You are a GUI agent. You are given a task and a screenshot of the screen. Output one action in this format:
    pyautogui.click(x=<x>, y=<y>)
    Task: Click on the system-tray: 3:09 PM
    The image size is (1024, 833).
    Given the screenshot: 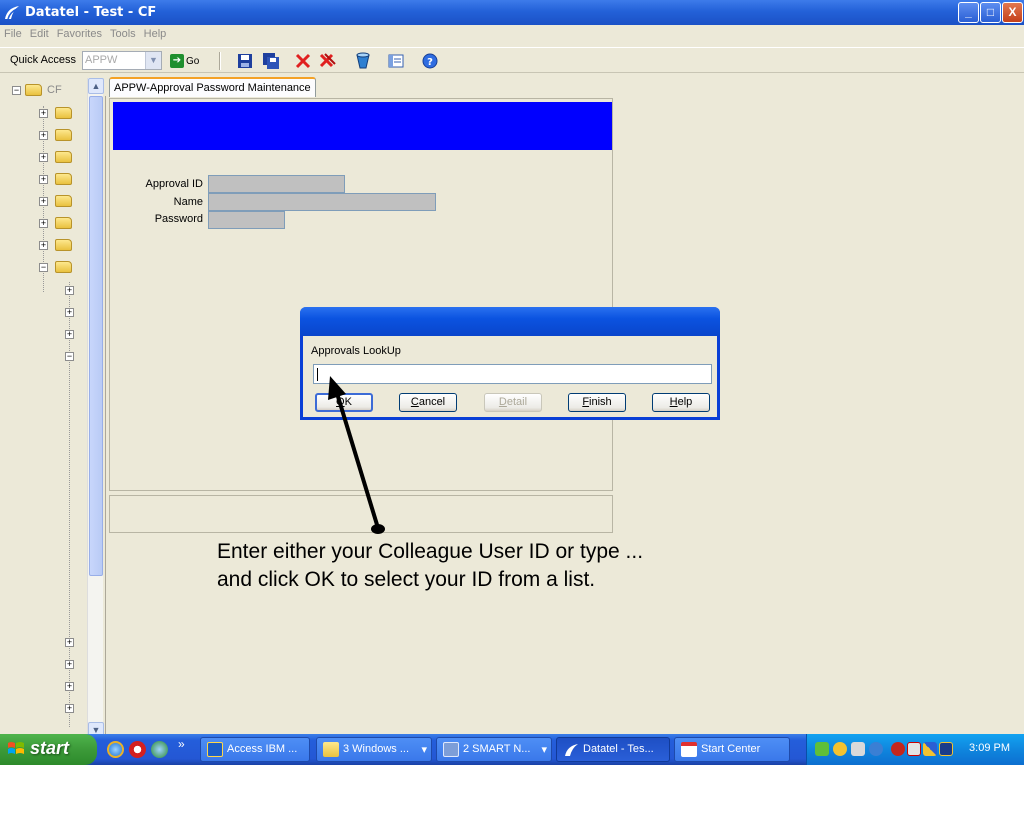 What is the action you would take?
    pyautogui.click(x=915, y=749)
    